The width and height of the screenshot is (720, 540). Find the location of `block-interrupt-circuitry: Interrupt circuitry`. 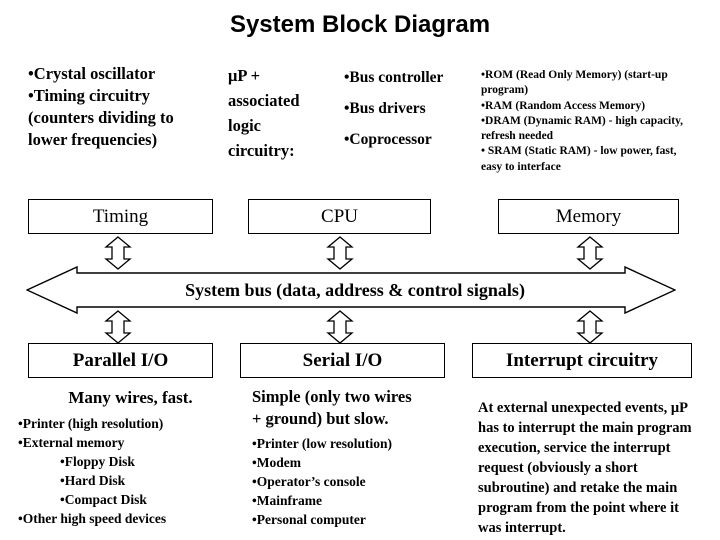

block-interrupt-circuitry: Interrupt circuitry is located at coordinates (582, 360).